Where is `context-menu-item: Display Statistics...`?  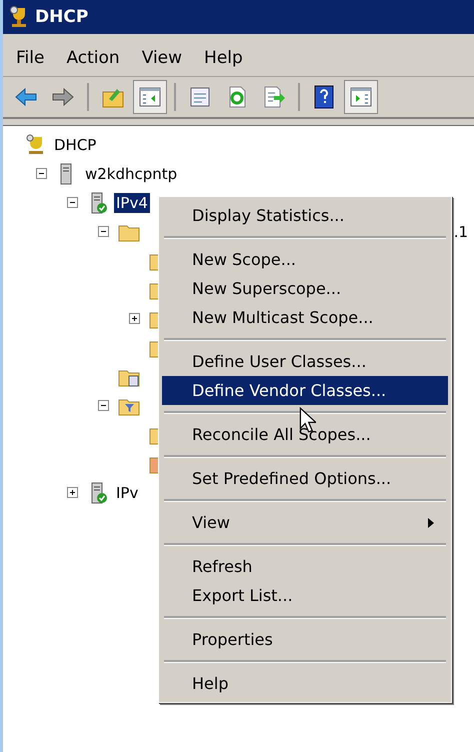 context-menu-item: Display Statistics... is located at coordinates (305, 215).